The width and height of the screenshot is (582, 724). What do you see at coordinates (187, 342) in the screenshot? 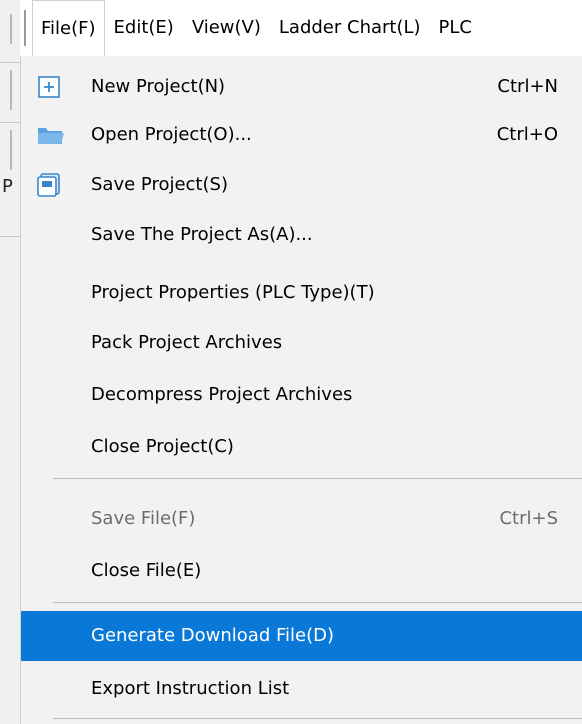
I see `menu-item-label: Pack Project Archives` at bounding box center [187, 342].